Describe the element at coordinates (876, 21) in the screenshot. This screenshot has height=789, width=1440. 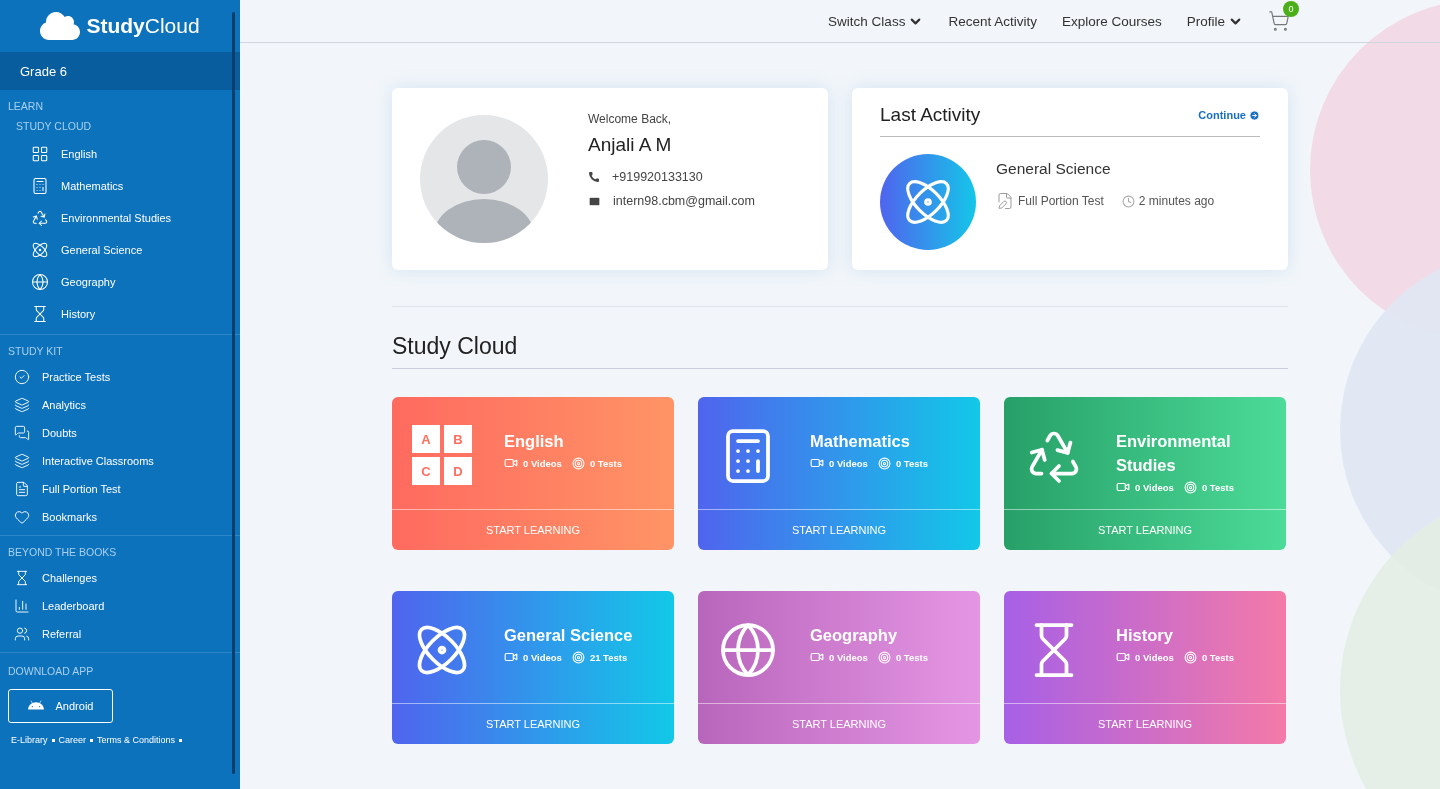
I see `nav-link: Switch Class` at that location.